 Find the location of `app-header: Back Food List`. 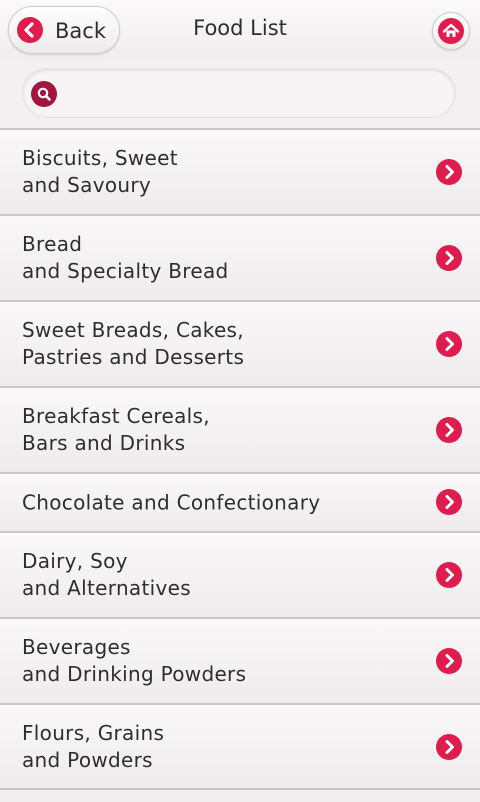

app-header: Back Food List is located at coordinates (240, 30).